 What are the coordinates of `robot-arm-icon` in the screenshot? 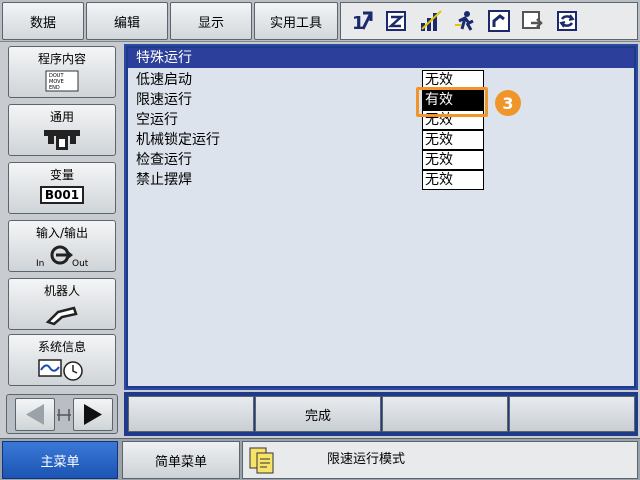 It's located at (61, 316).